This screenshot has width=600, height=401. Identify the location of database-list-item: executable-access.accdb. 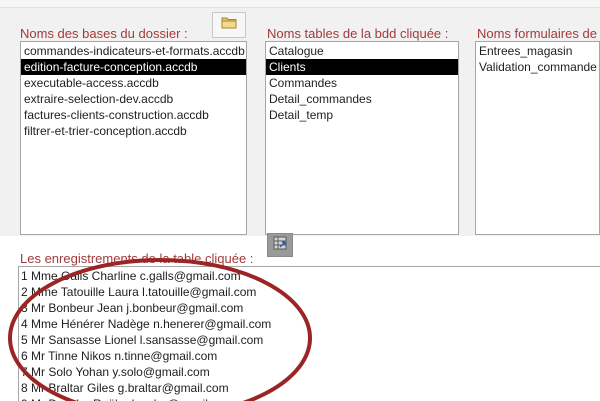
(133, 83).